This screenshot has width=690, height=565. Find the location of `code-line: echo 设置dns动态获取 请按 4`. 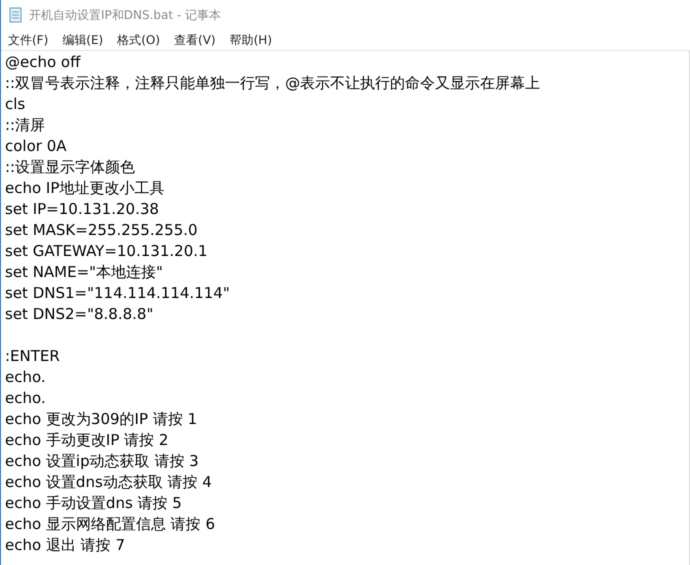

code-line: echo 设置dns动态获取 请按 4 is located at coordinates (109, 482).